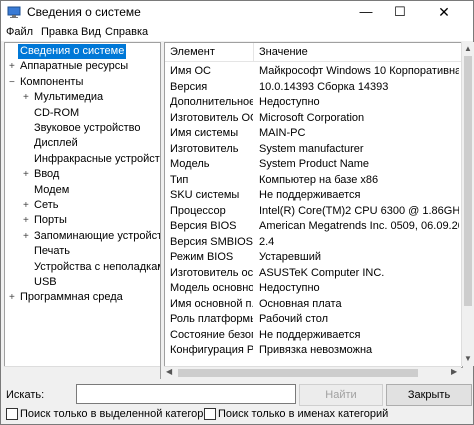  What do you see at coordinates (341, 395) in the screenshot?
I see `find-button: Найти` at bounding box center [341, 395].